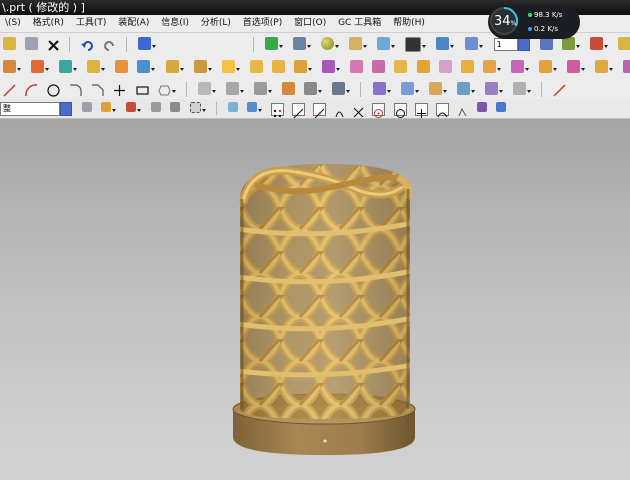 The height and width of the screenshot is (480, 630). Describe the element at coordinates (228, 66) in the screenshot. I see `draft-icon` at that location.